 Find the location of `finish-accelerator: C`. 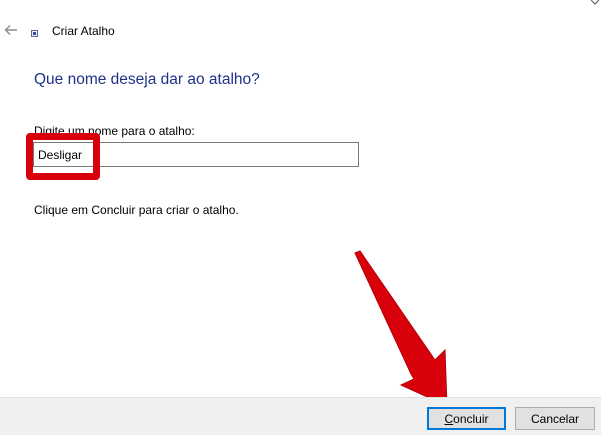

finish-accelerator: C is located at coordinates (449, 418).